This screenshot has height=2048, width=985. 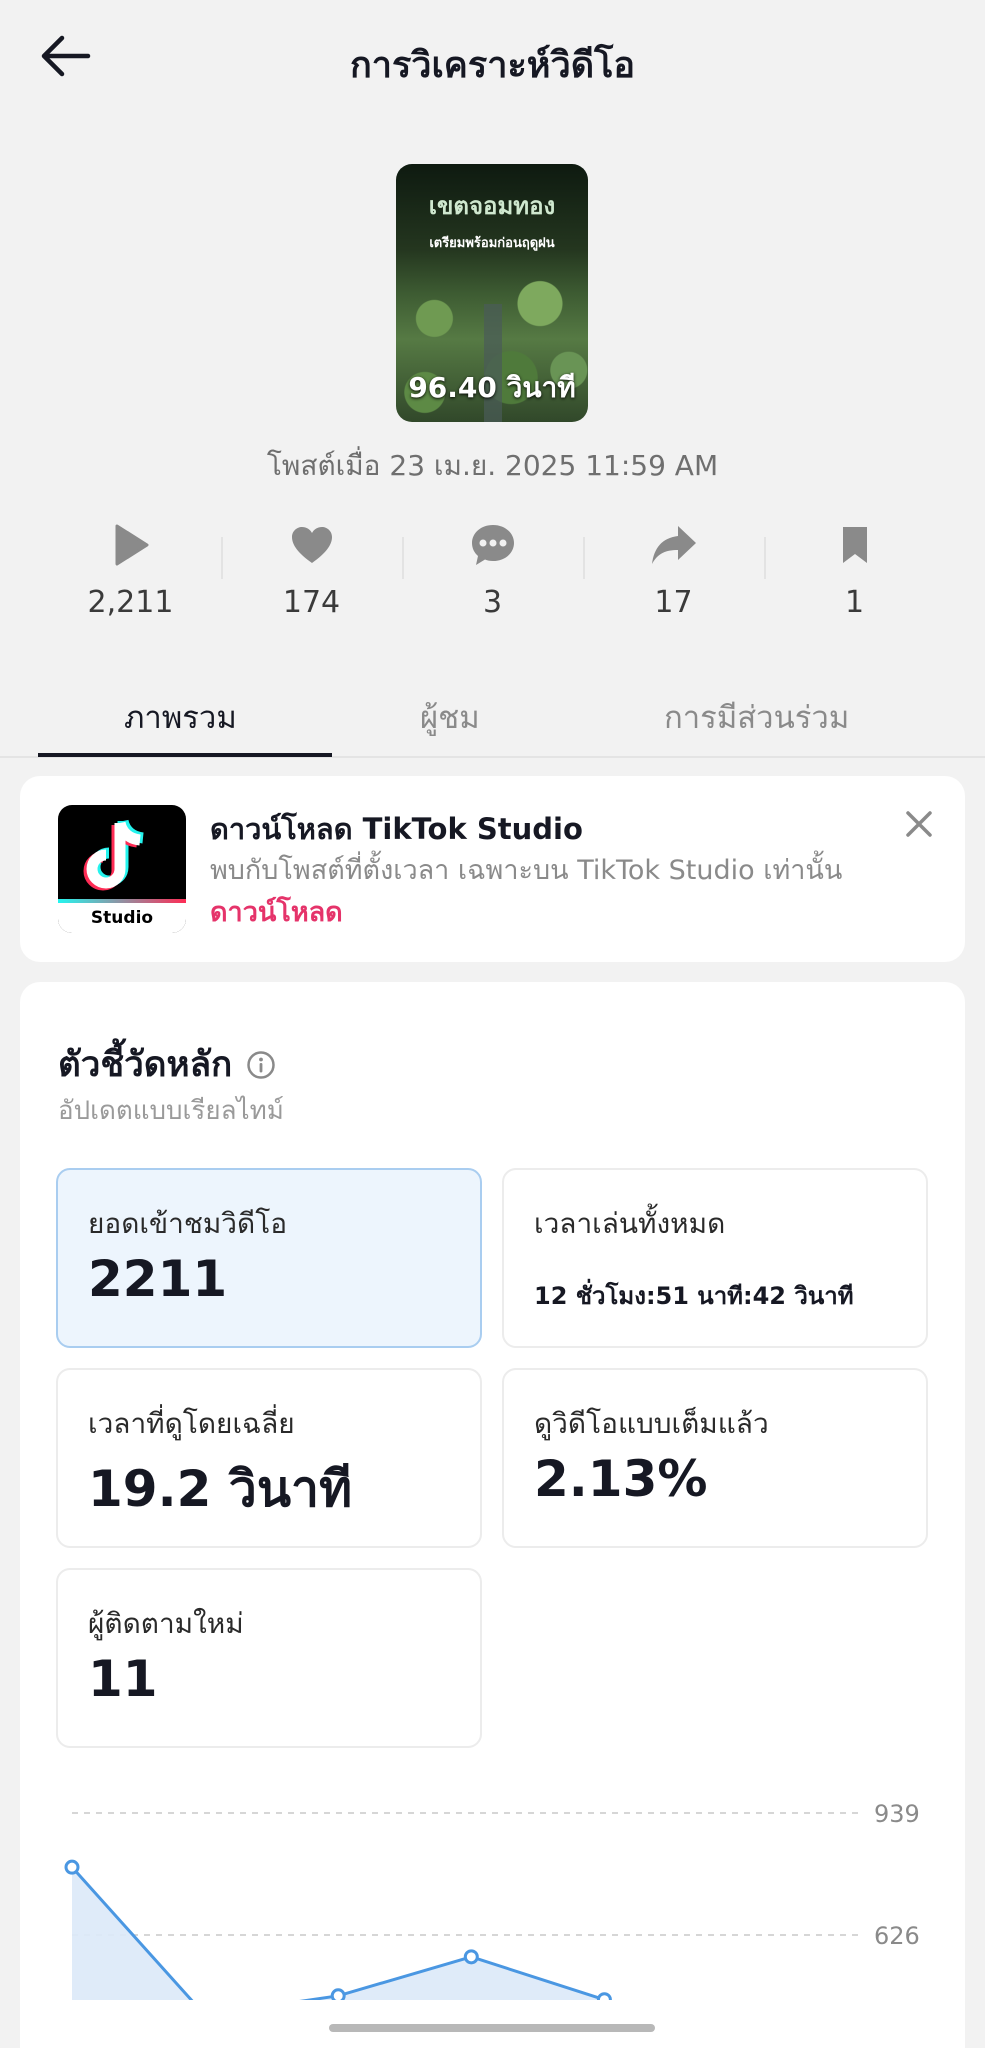 I want to click on play-icon, so click(x=131, y=545).